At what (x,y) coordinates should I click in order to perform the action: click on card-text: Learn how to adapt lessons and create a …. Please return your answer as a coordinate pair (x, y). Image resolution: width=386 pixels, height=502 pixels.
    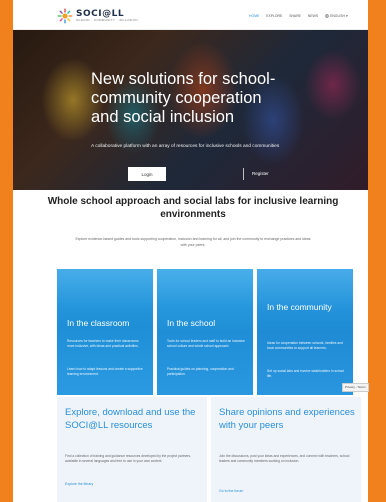
    Looking at the image, I should click on (105, 372).